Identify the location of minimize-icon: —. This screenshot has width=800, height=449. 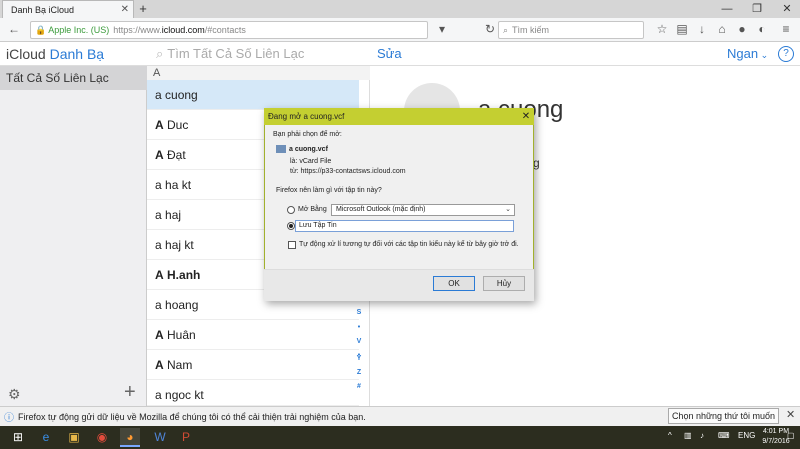
(727, 9).